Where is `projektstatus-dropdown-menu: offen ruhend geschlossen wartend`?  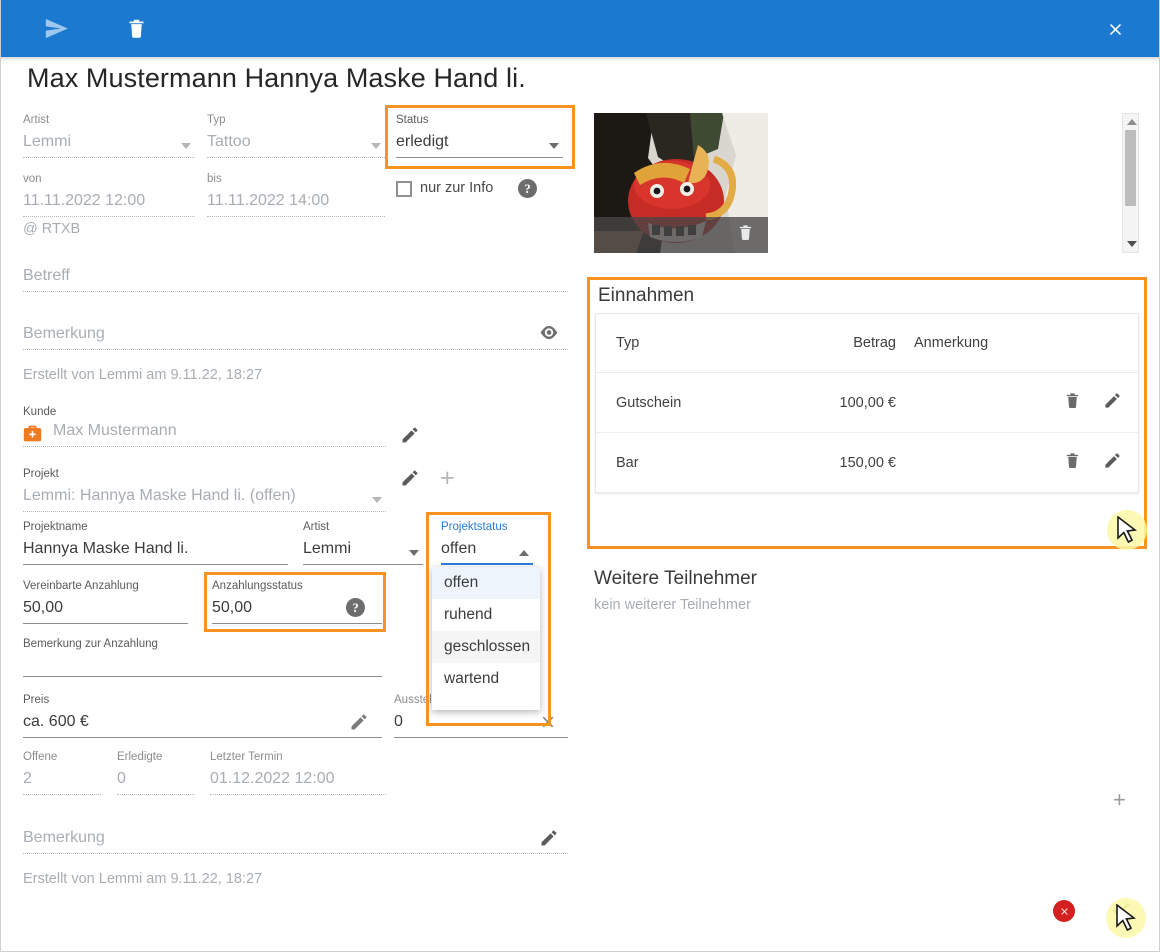 projektstatus-dropdown-menu: offen ruhend geschlossen wartend is located at coordinates (486, 638).